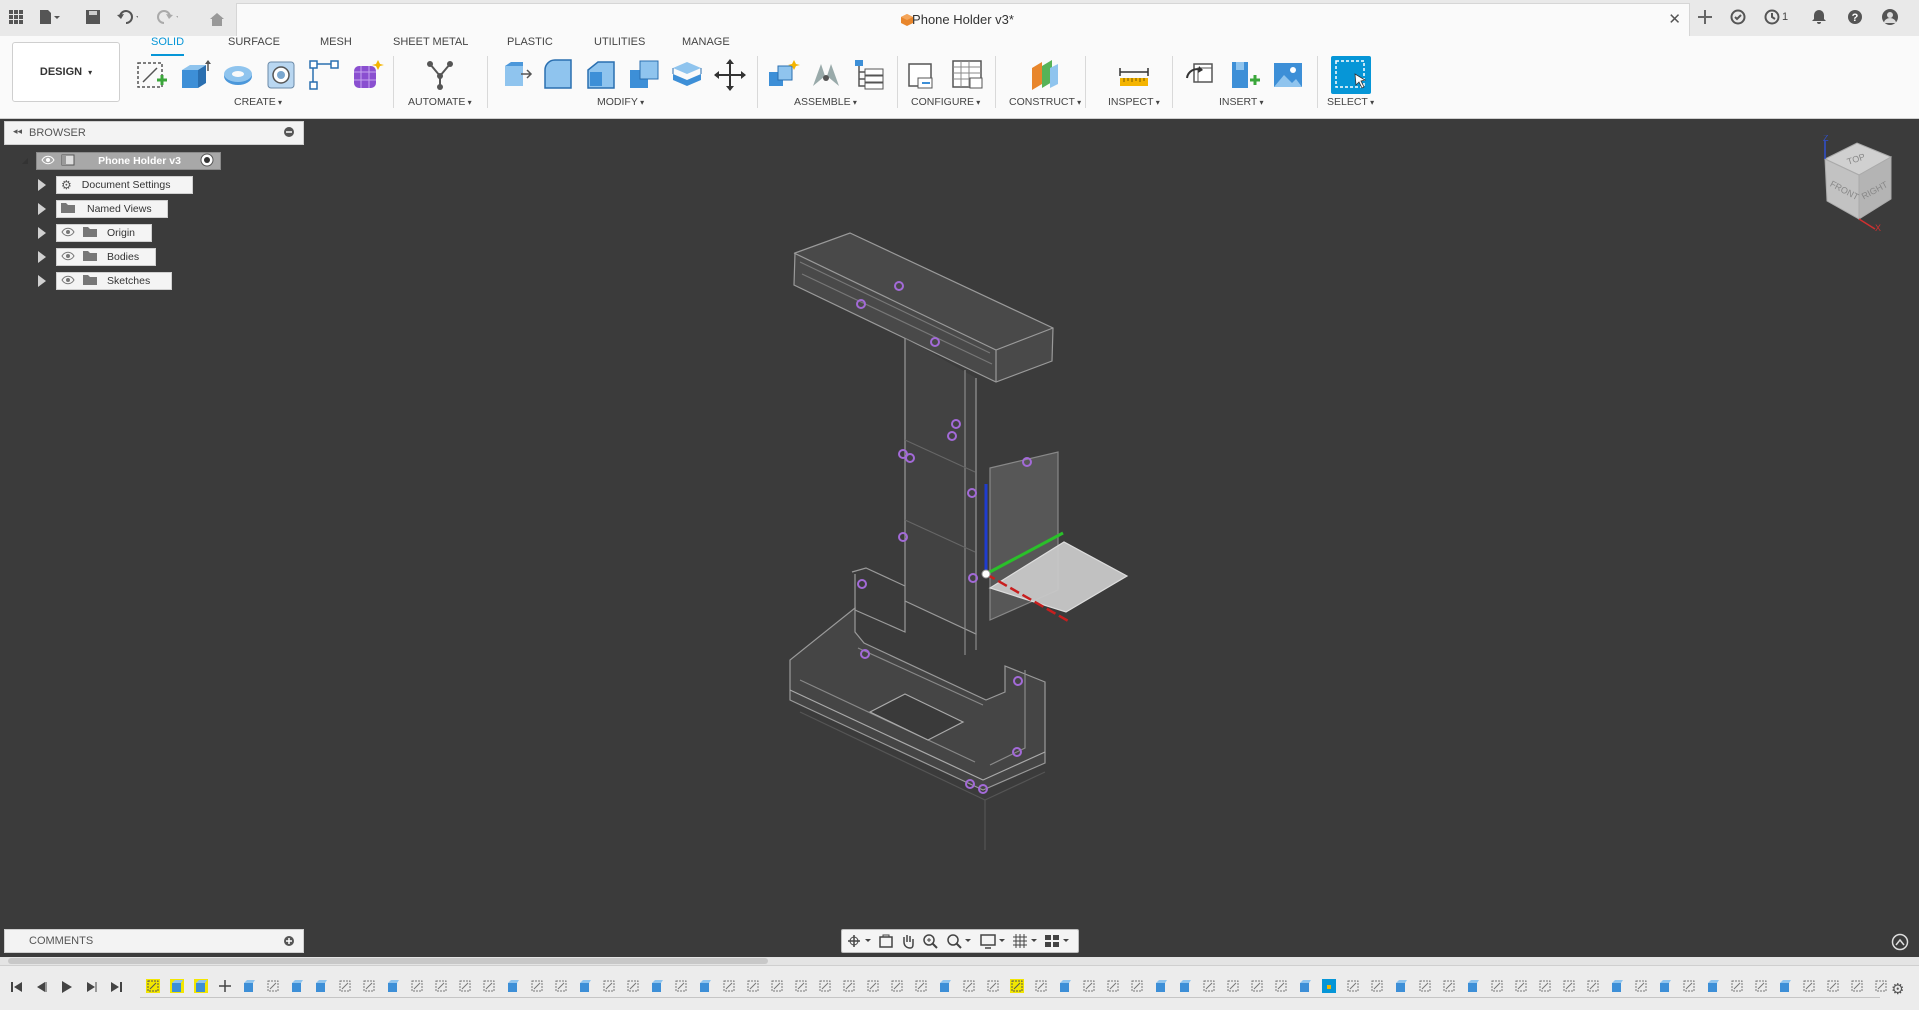 The width and height of the screenshot is (1919, 1010). What do you see at coordinates (1241, 102) in the screenshot?
I see `insert-group-label: INSERT` at bounding box center [1241, 102].